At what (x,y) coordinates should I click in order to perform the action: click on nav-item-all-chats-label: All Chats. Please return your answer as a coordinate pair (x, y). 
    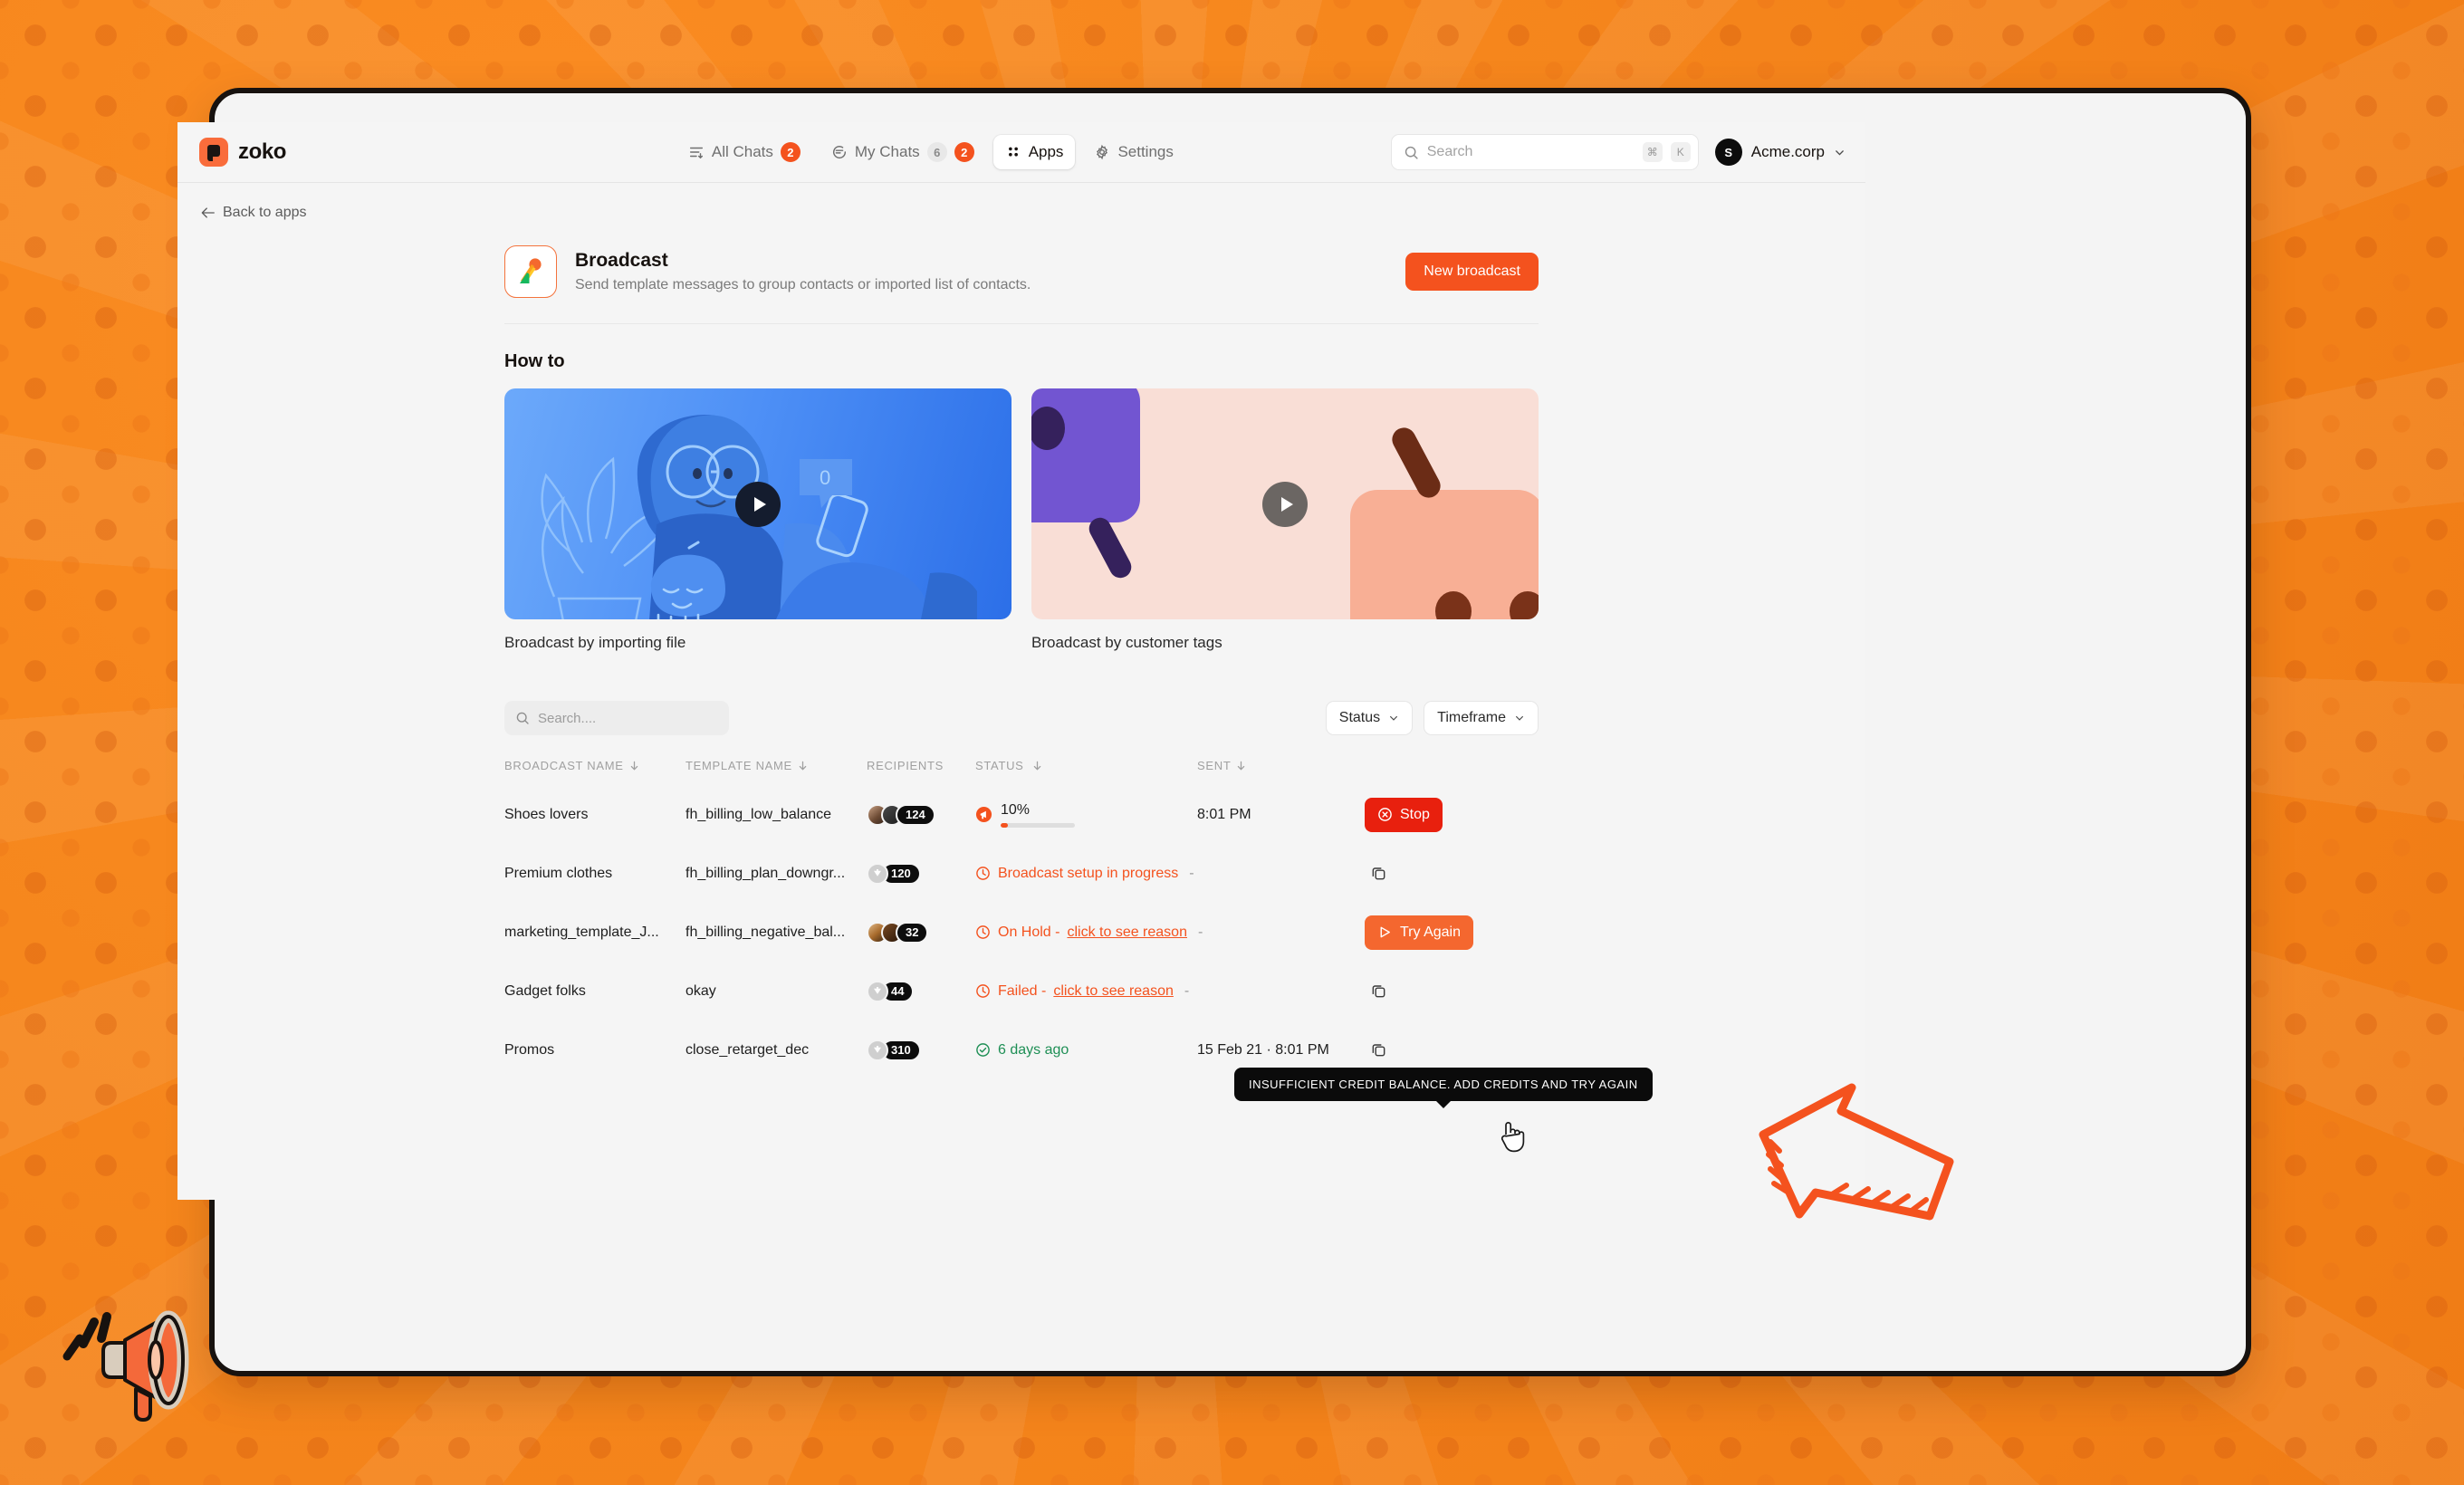
    Looking at the image, I should click on (742, 151).